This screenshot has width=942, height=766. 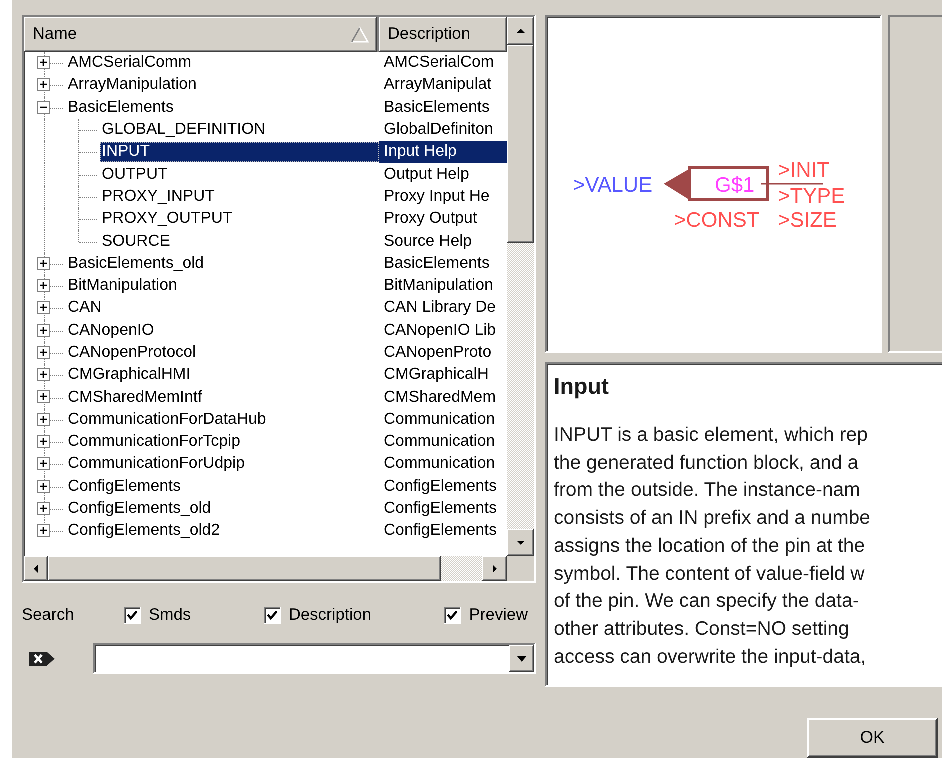 I want to click on attribute-label: >CONST, so click(x=717, y=220).